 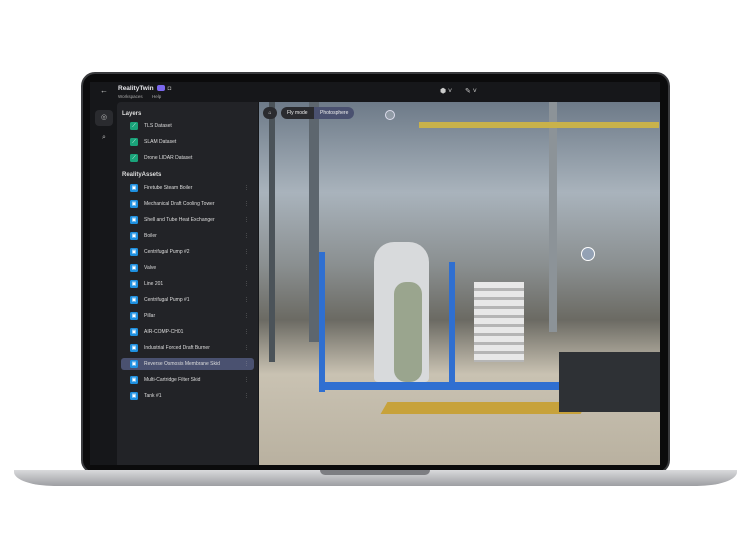 What do you see at coordinates (170, 89) in the screenshot?
I see `camera-icon: ◘` at bounding box center [170, 89].